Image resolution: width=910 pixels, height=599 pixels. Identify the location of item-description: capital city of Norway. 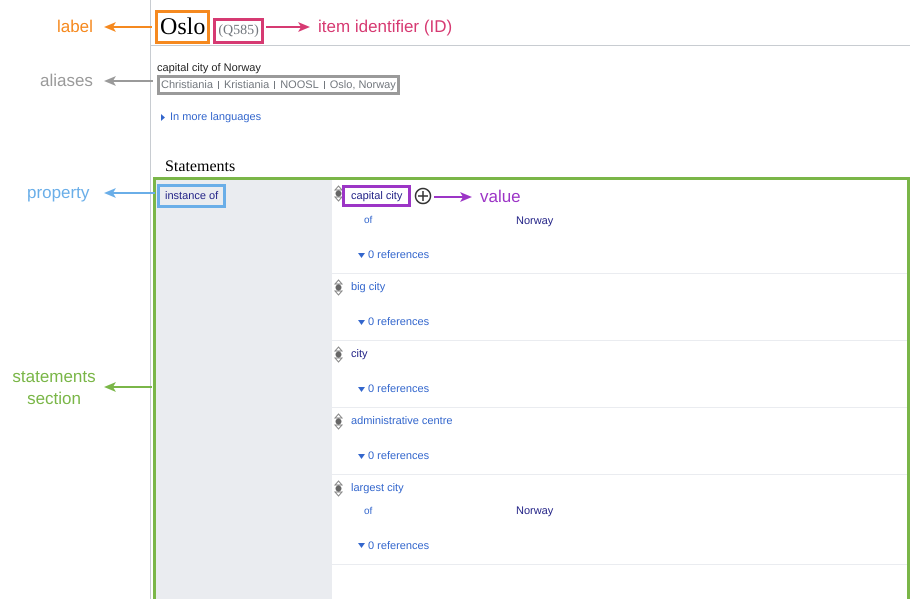
(209, 68).